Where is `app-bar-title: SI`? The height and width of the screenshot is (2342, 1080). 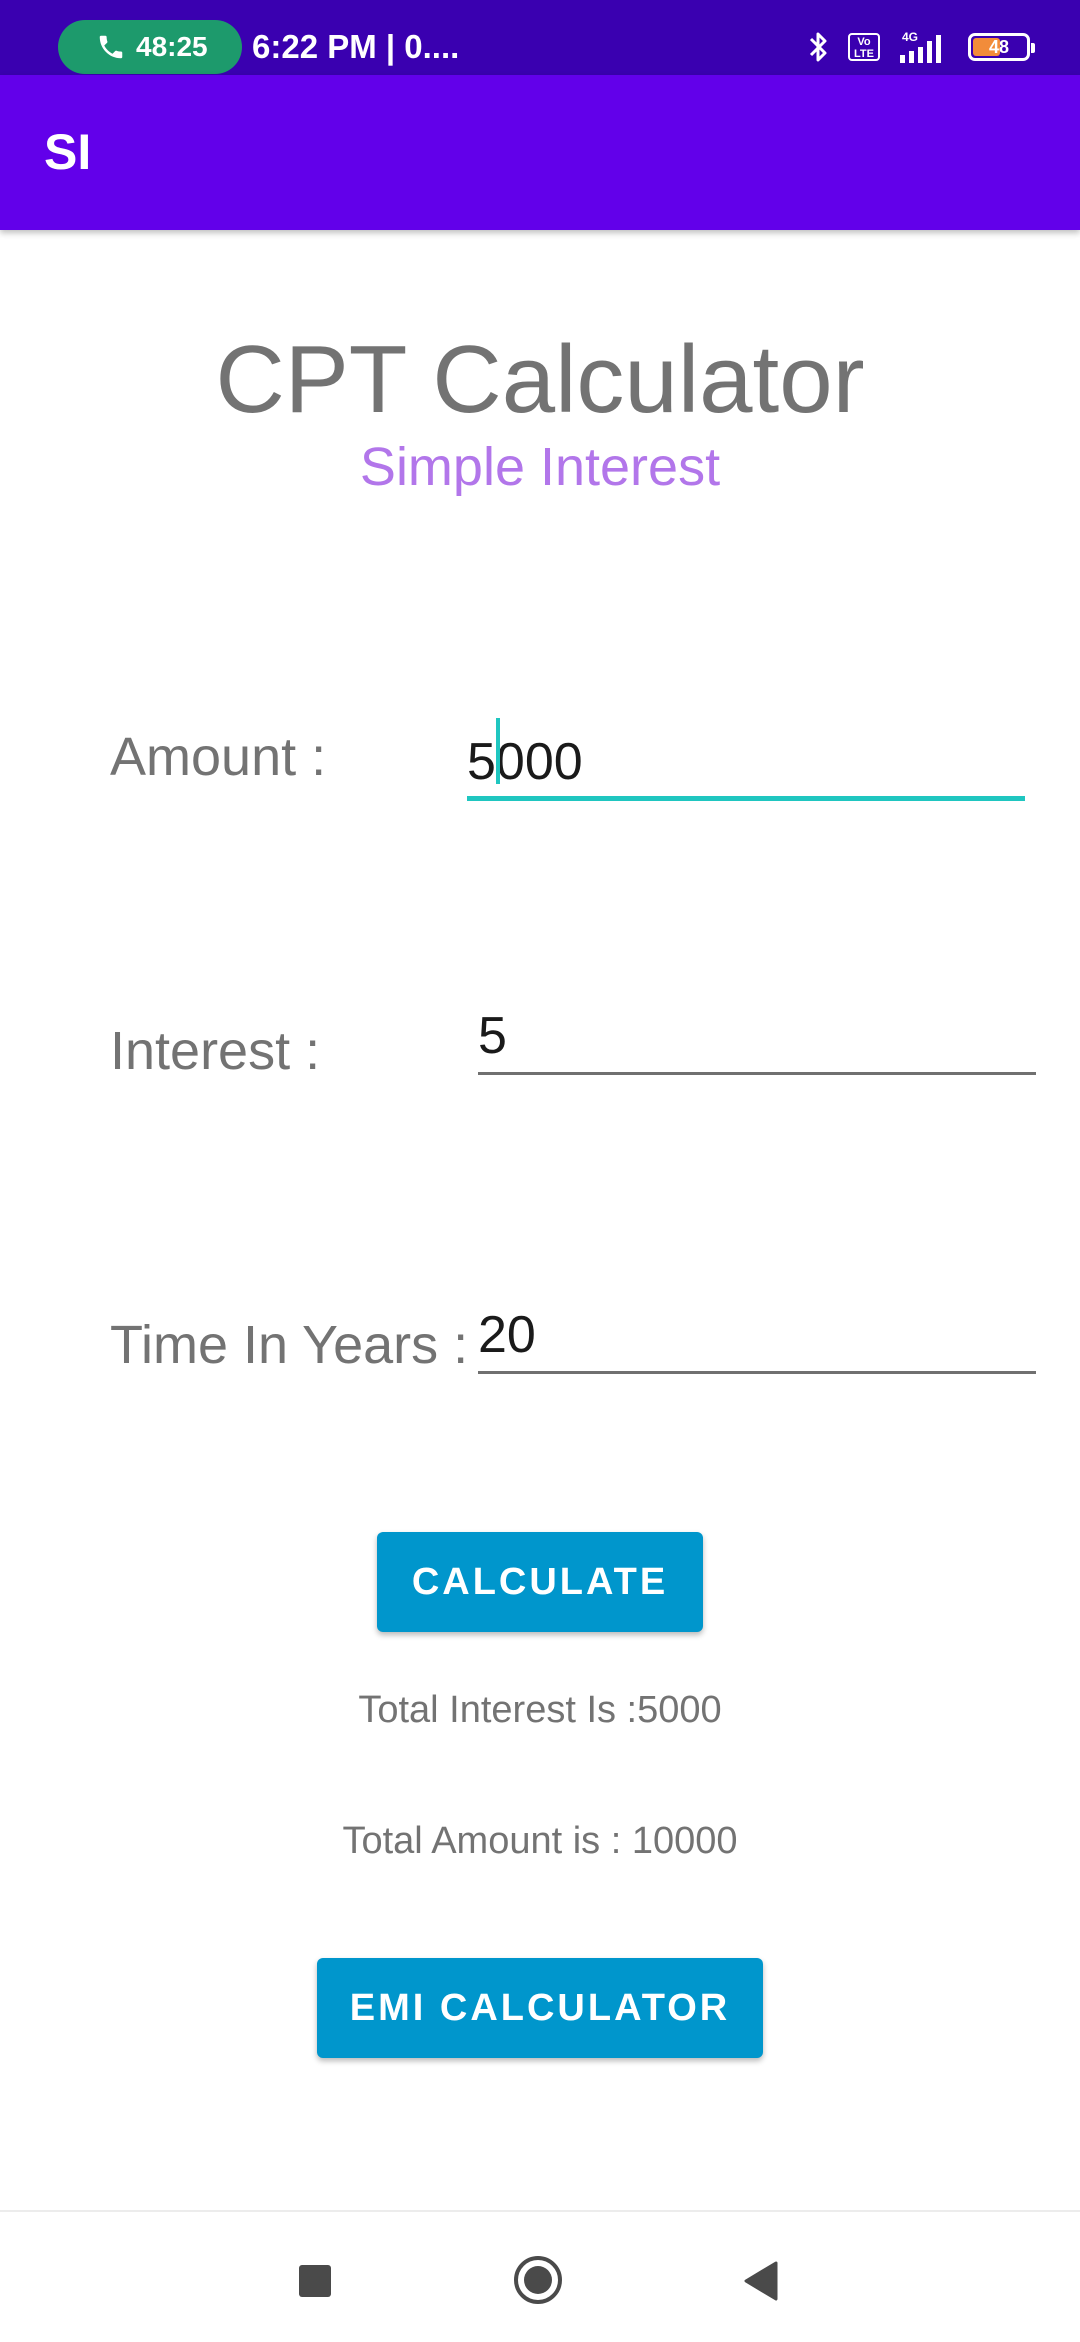
app-bar-title: SI is located at coordinates (68, 152).